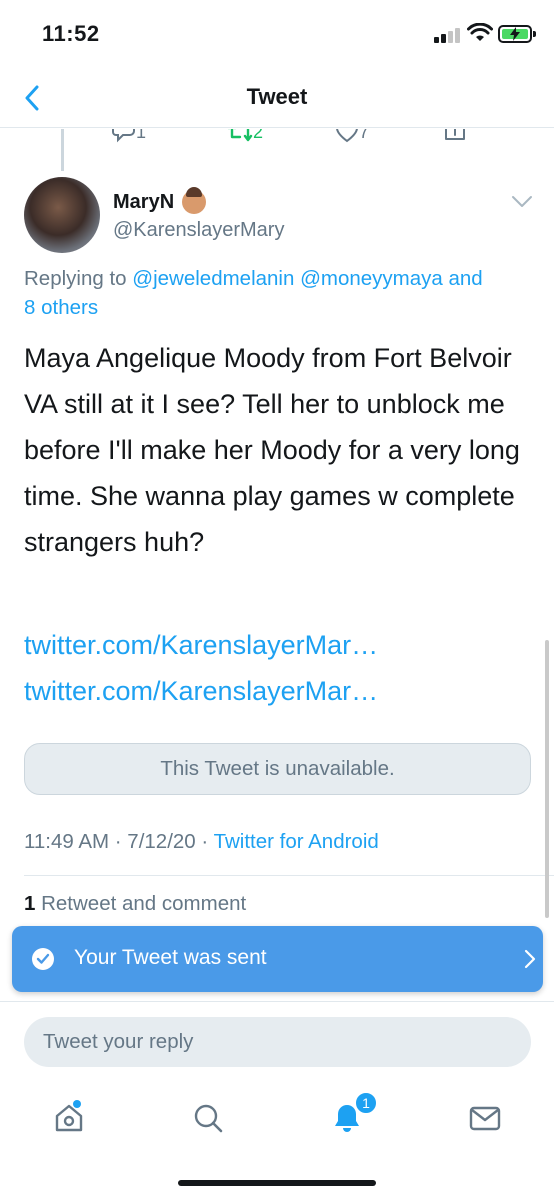  Describe the element at coordinates (119, 841) in the screenshot. I see `tweet-timestamp: 11:49 AM · 7/12/20 ·` at that location.